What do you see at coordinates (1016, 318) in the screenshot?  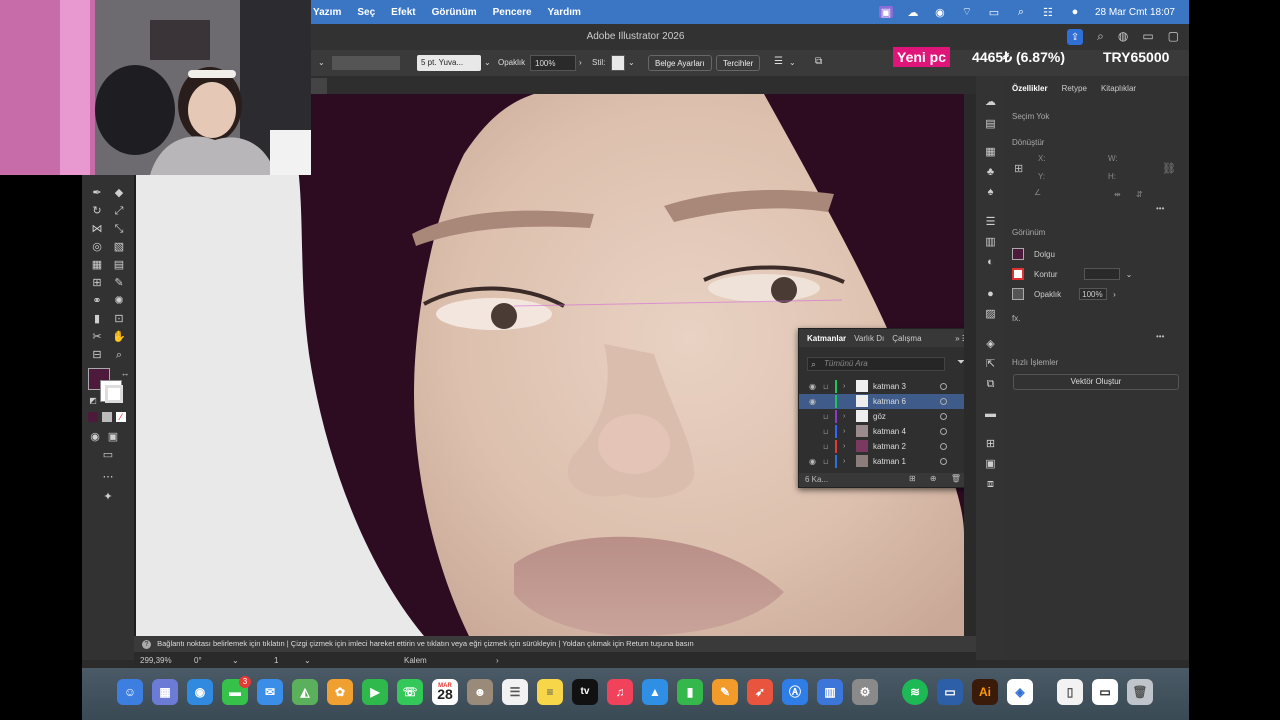 I see `fx-button: fx.` at bounding box center [1016, 318].